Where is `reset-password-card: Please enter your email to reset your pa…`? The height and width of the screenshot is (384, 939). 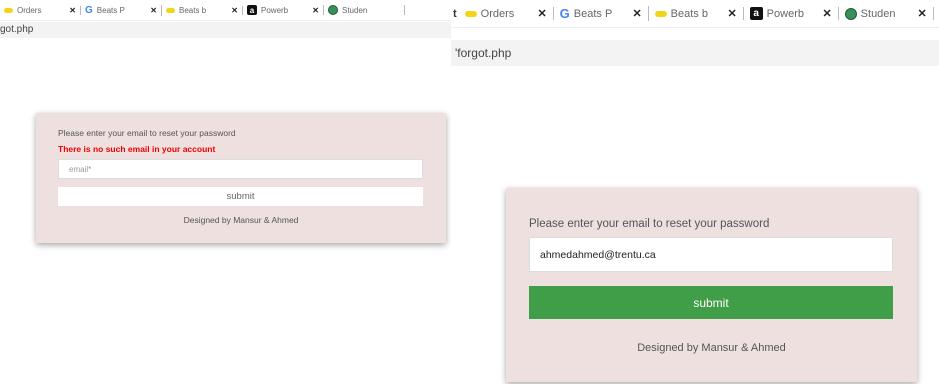
reset-password-card: Please enter your email to reset your pa… is located at coordinates (241, 178).